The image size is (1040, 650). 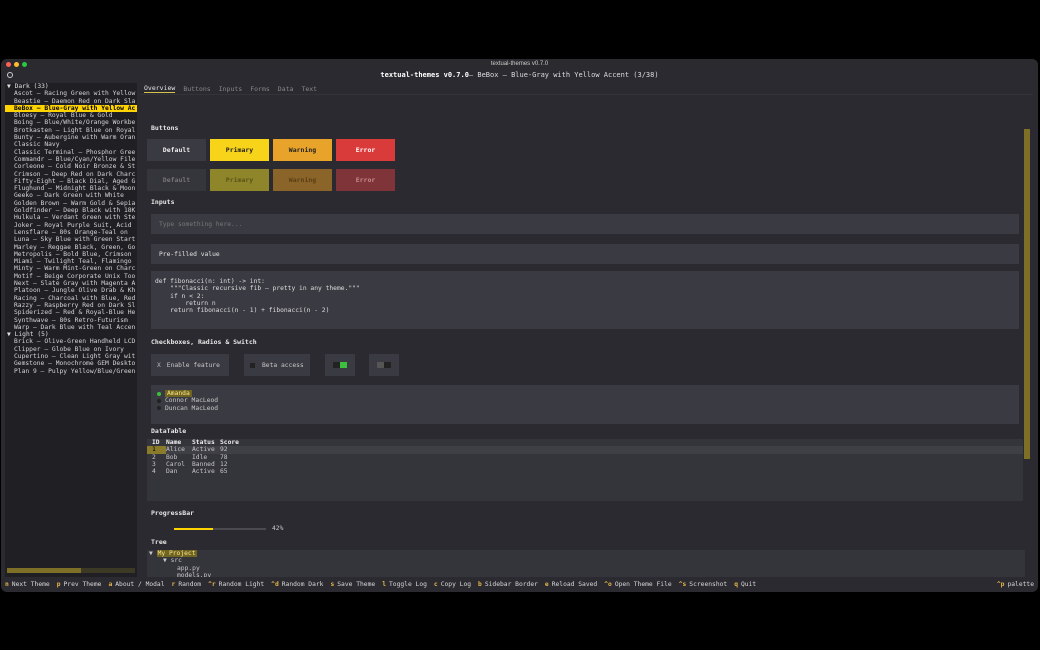 I want to click on sidebar-item: Bloesy — Royal Blue & Gold, so click(x=71, y=115).